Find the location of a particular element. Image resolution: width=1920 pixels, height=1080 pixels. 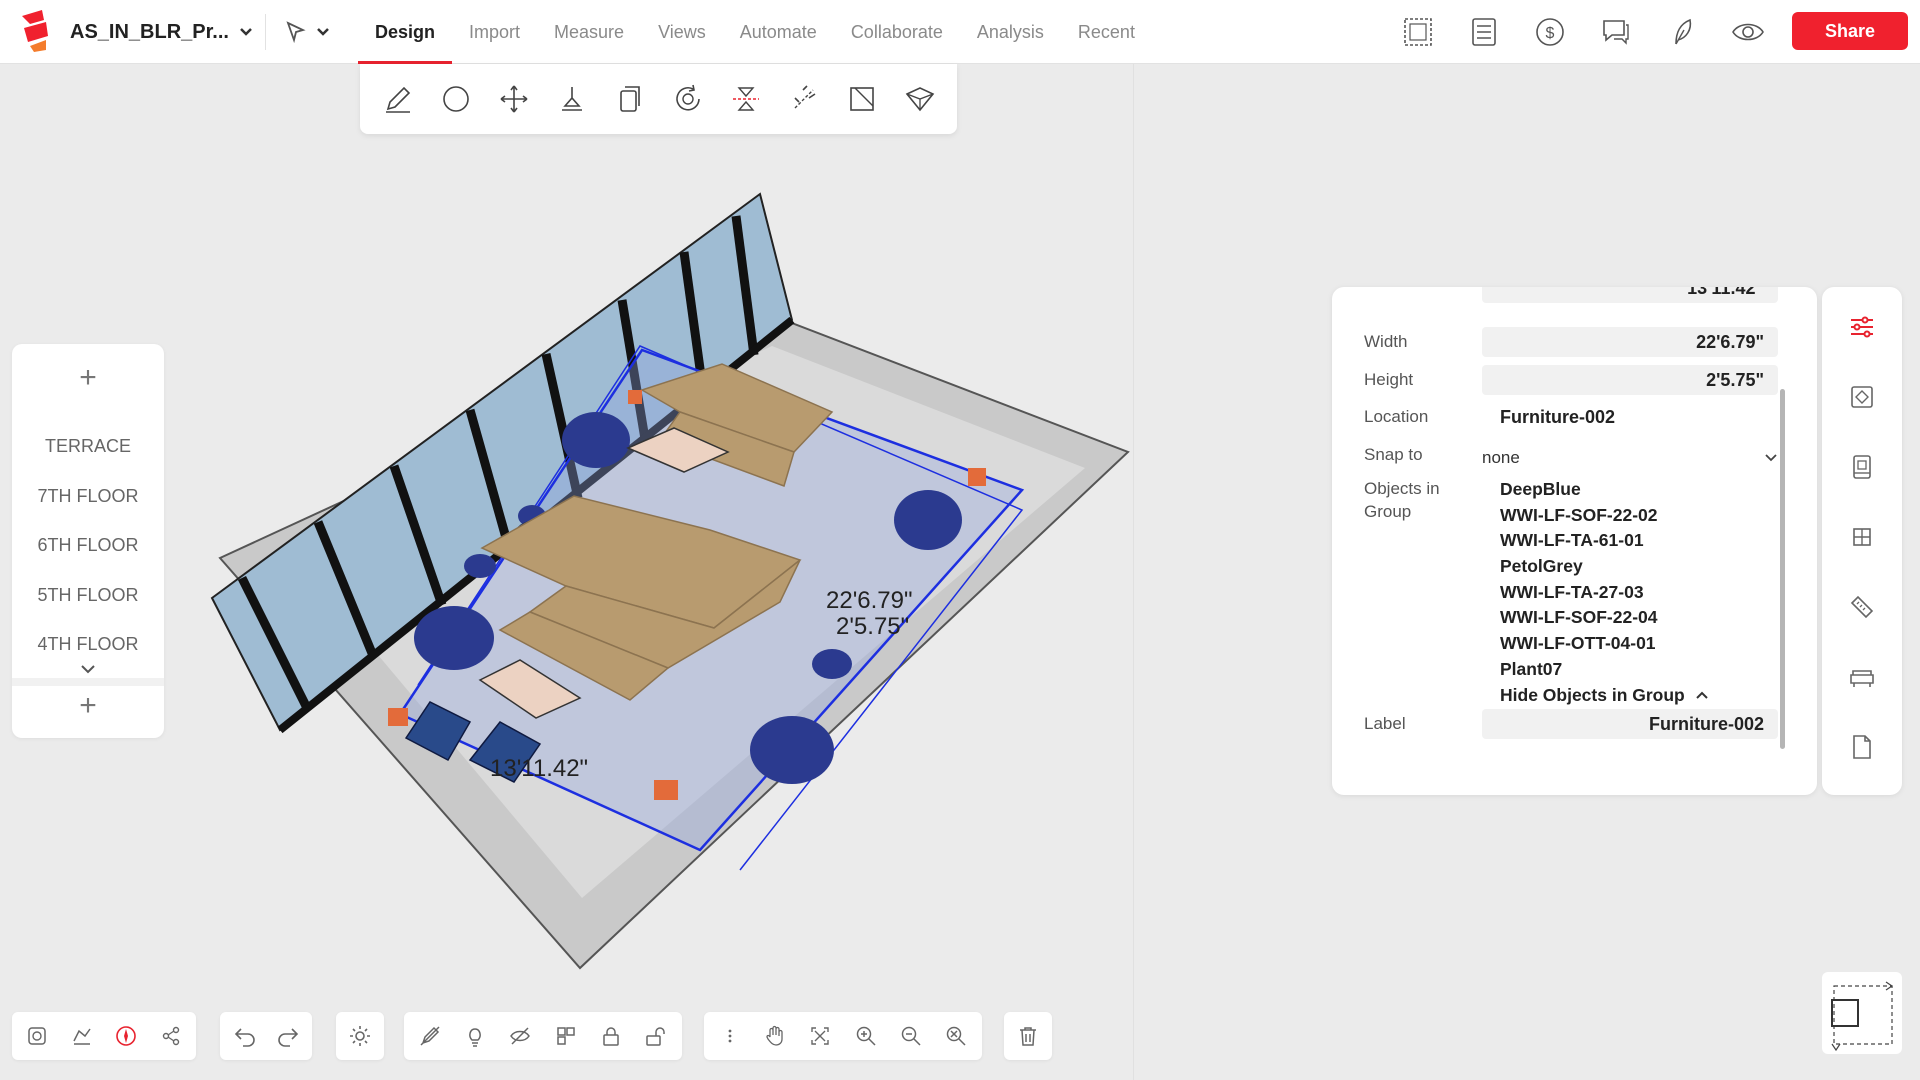

add-floor-above-button: + is located at coordinates (88, 378).